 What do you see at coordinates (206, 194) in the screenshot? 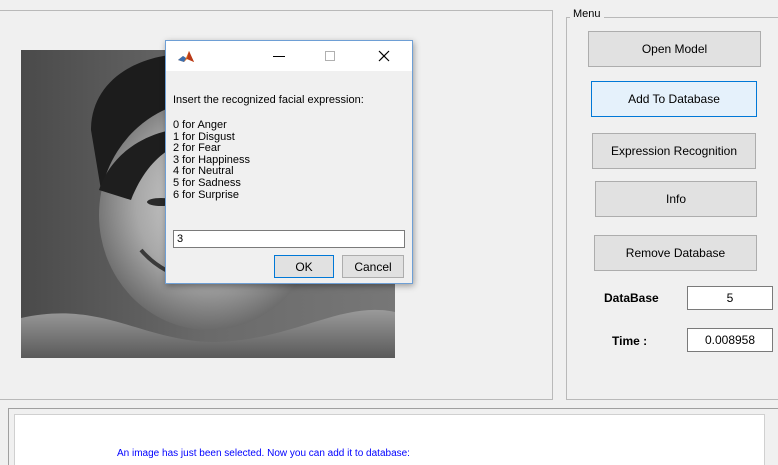
I see `list-item: 6 for Surprise` at bounding box center [206, 194].